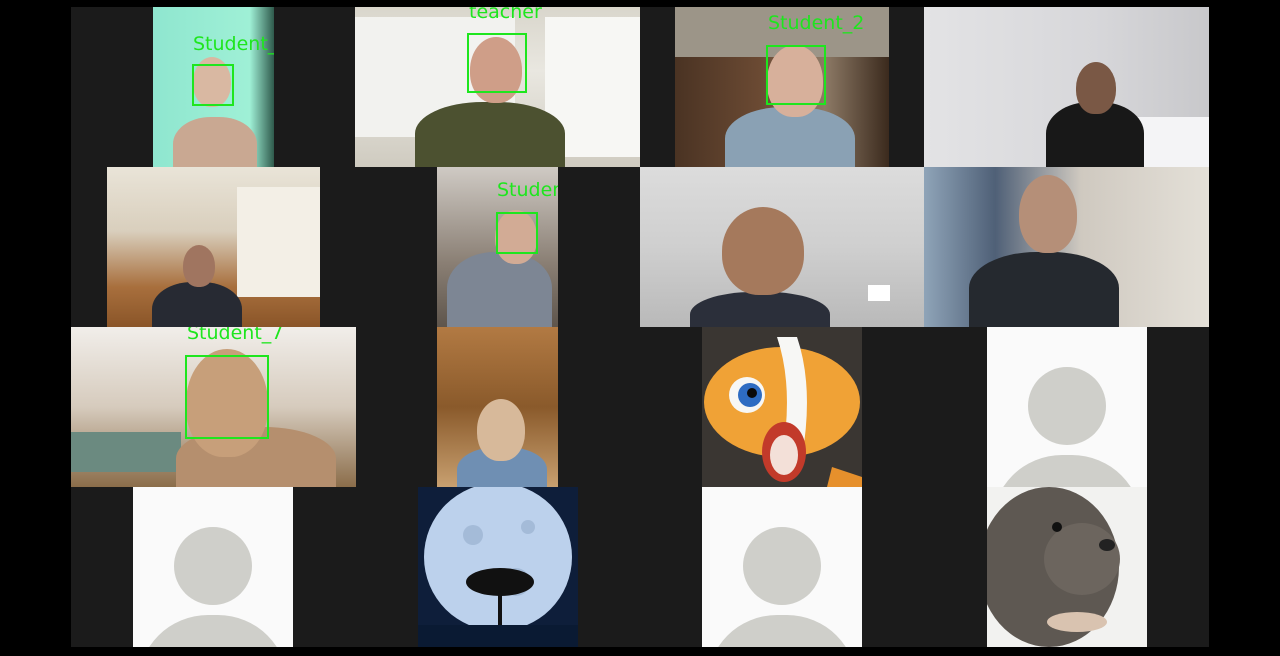 The height and width of the screenshot is (656, 1280). I want to click on video-tile-student-2: Student_2, so click(782, 87).